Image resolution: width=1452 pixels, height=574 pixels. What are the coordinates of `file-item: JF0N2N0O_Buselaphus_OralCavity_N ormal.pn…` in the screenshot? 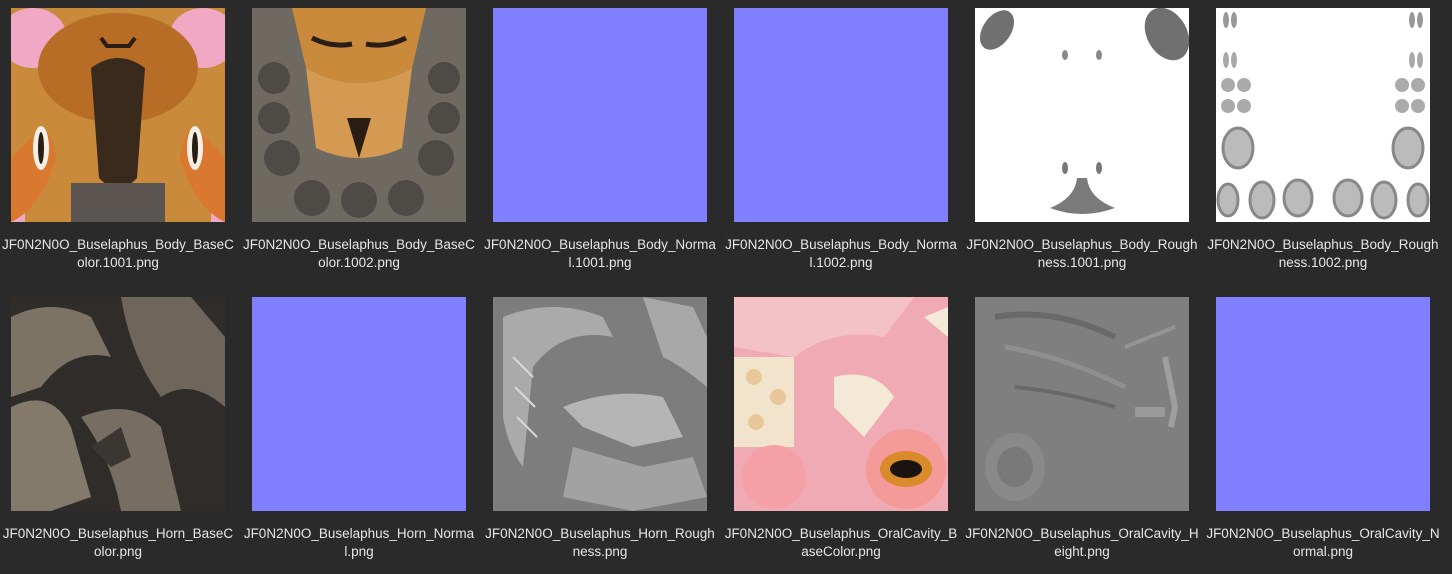 It's located at (1323, 435).